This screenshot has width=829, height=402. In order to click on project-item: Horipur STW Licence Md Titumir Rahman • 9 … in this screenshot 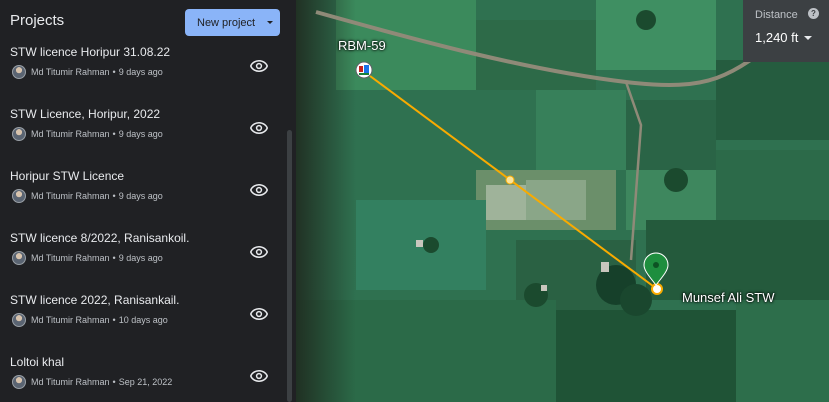, I will do `click(143, 193)`.